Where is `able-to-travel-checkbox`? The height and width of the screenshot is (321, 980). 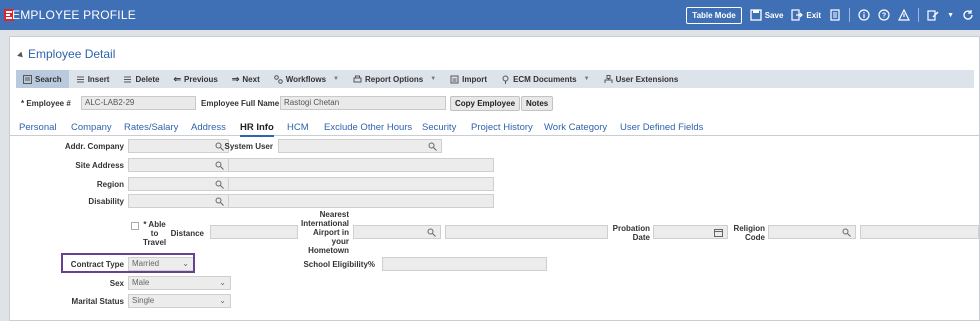
able-to-travel-checkbox is located at coordinates (135, 226).